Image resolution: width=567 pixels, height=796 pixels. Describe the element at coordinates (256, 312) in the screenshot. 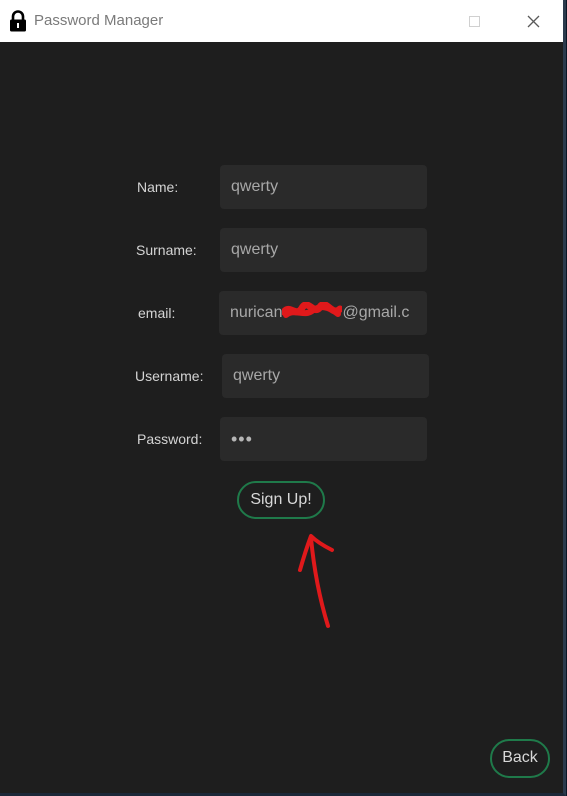

I see `email-value-prefix: nurican` at that location.